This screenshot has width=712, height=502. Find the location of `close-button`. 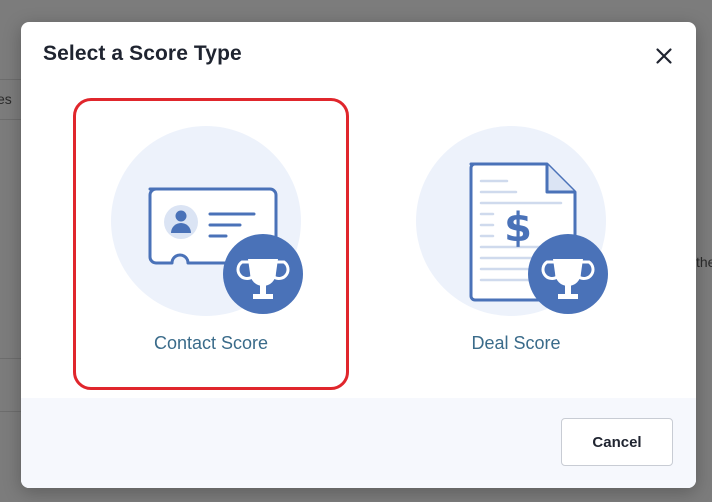

close-button is located at coordinates (664, 56).